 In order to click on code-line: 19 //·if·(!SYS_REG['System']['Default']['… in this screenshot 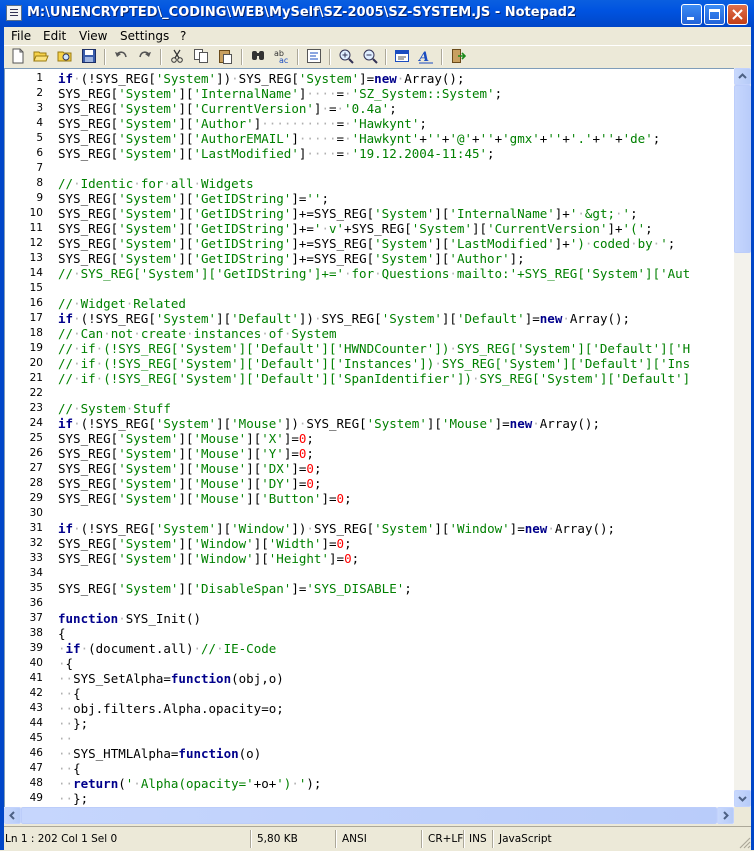, I will do `click(370, 348)`.